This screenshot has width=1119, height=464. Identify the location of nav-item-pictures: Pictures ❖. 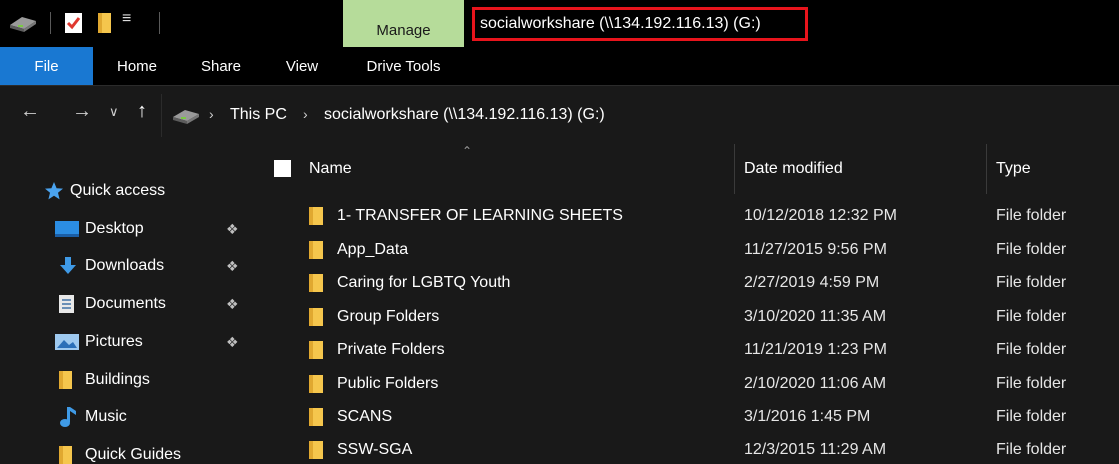
(125, 342).